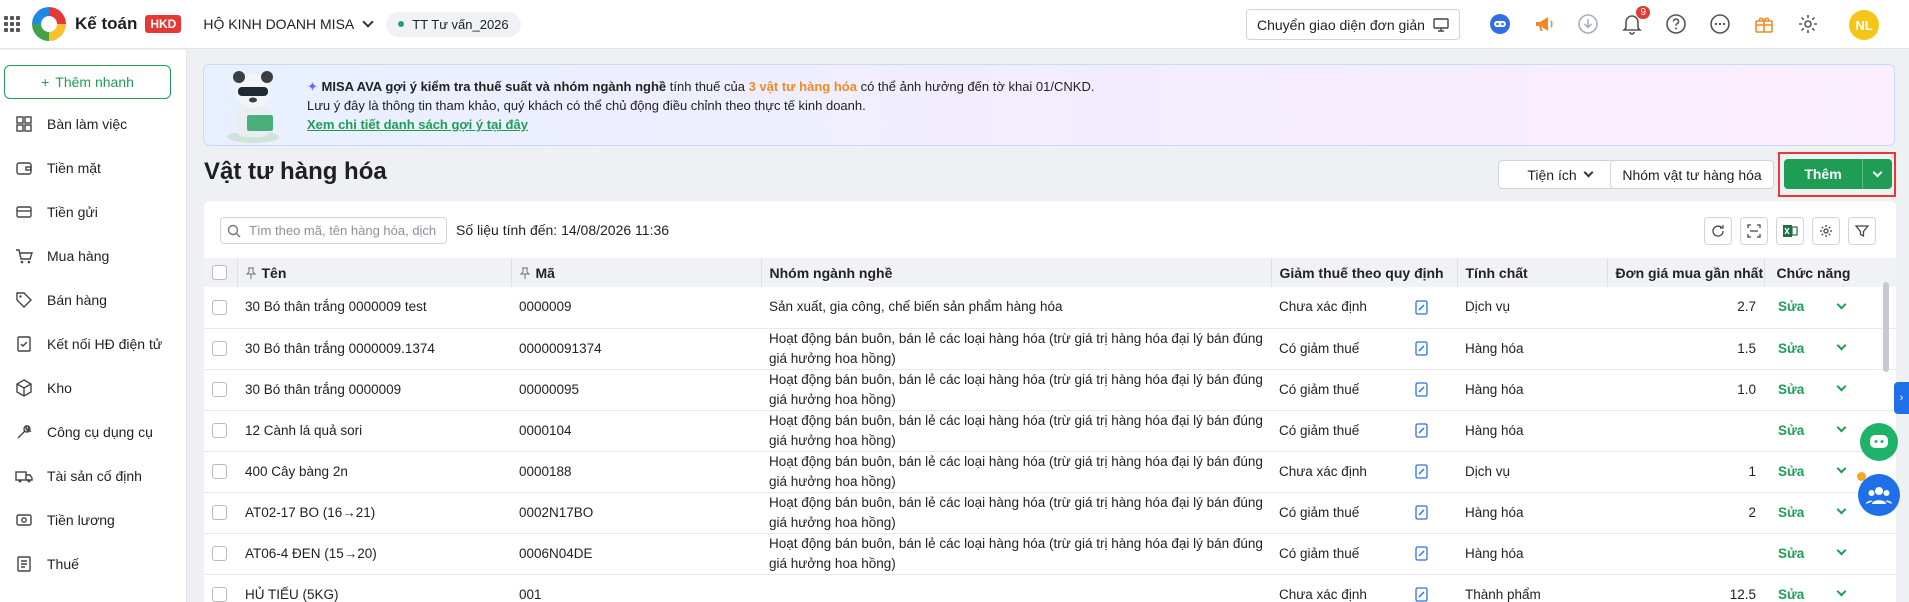 The height and width of the screenshot is (602, 1909). Describe the element at coordinates (1826, 231) in the screenshot. I see `settings-button` at that location.